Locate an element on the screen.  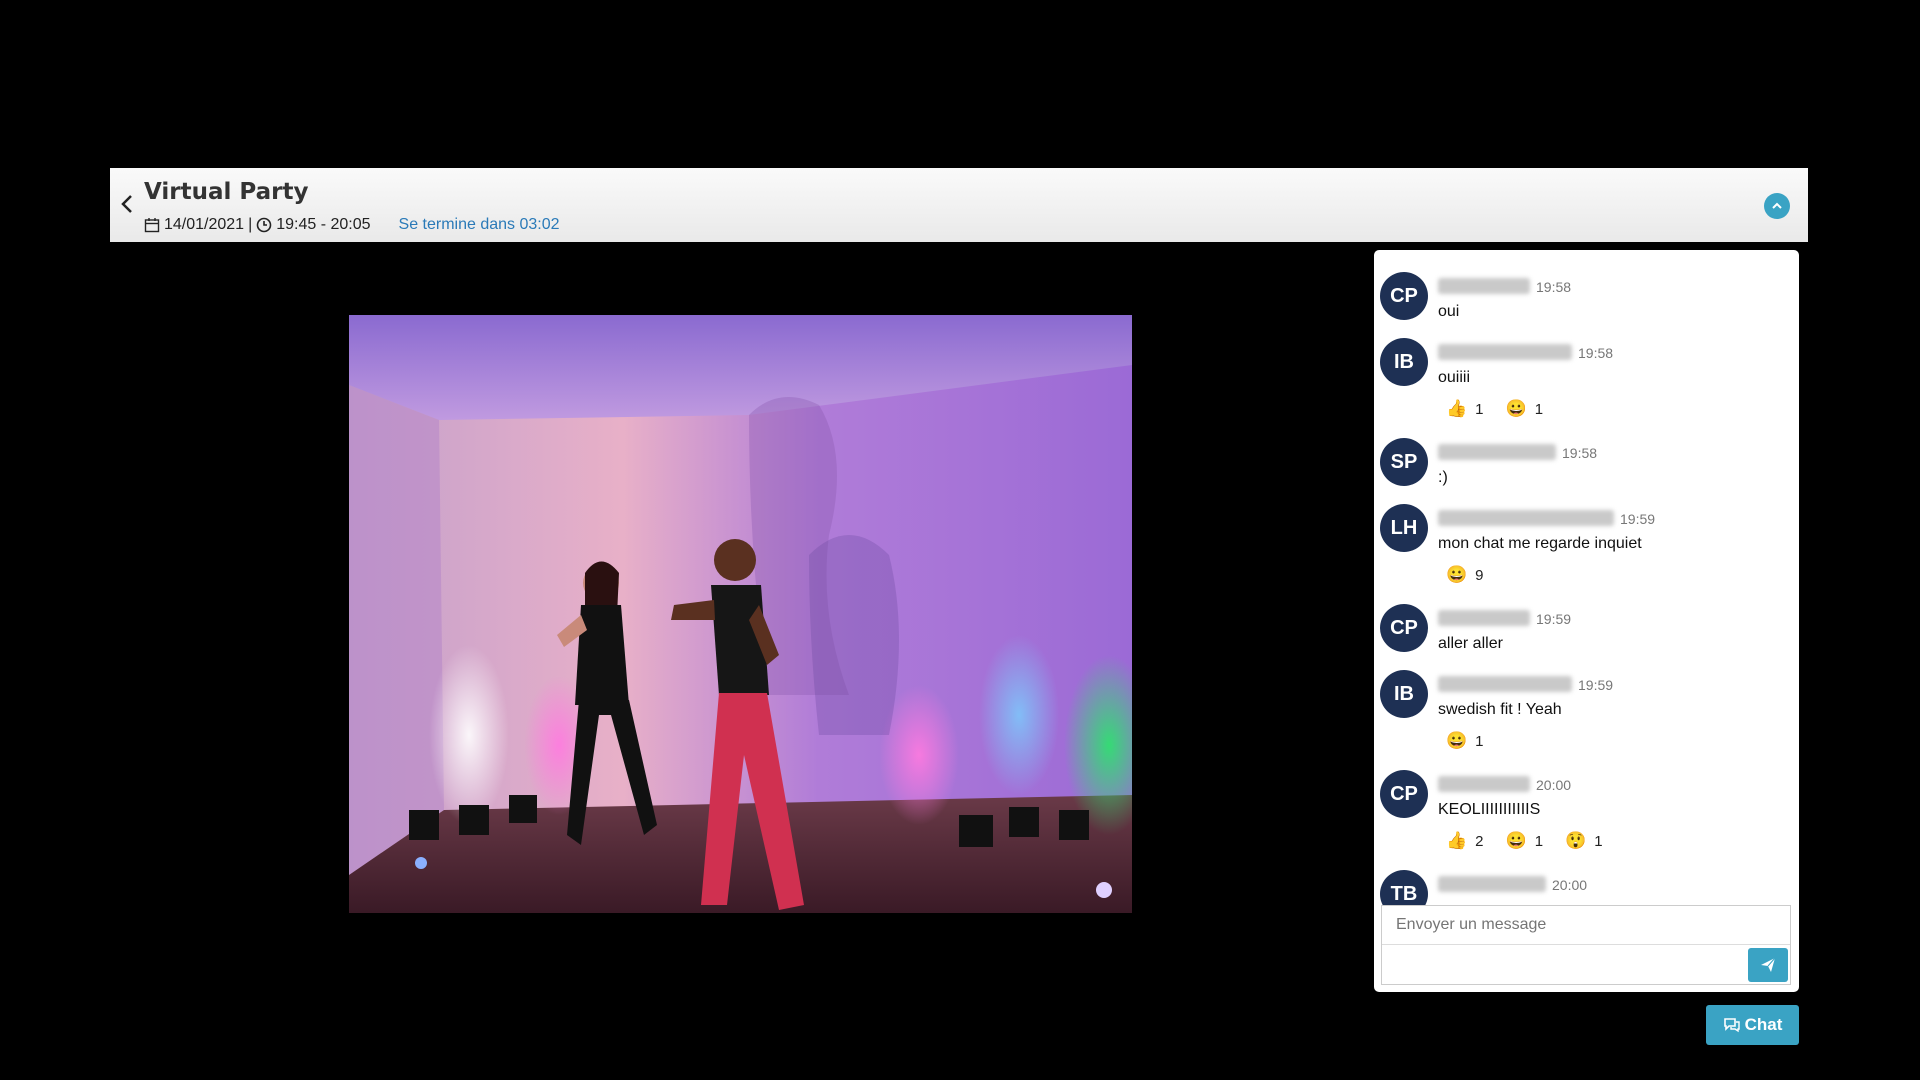
reaction-list: 👍 2 😀 1 😲 1 is located at coordinates (1535, 841).